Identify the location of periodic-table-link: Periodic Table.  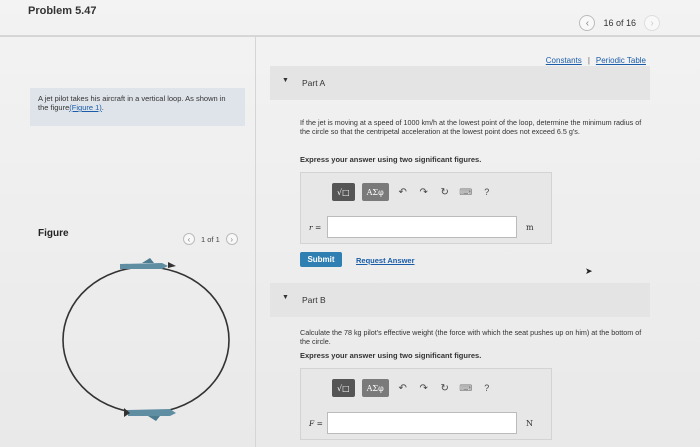
(621, 60).